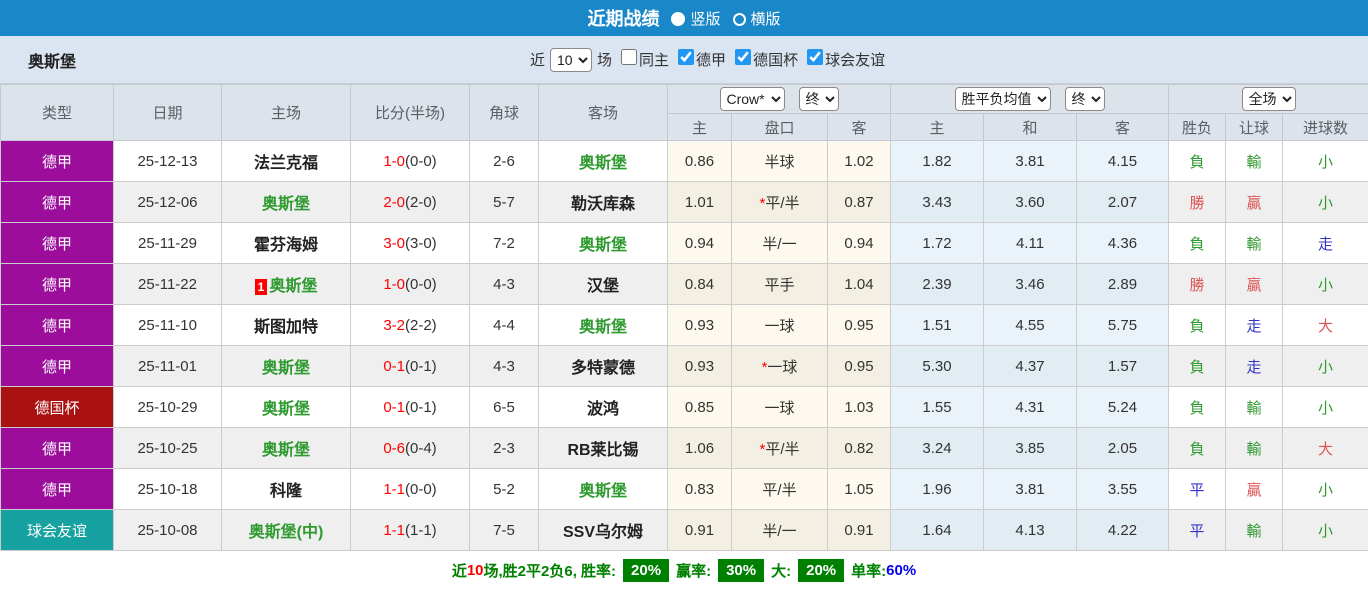 This screenshot has width=1368, height=590. Describe the element at coordinates (1254, 202) in the screenshot. I see `result-handicap: 贏` at that location.